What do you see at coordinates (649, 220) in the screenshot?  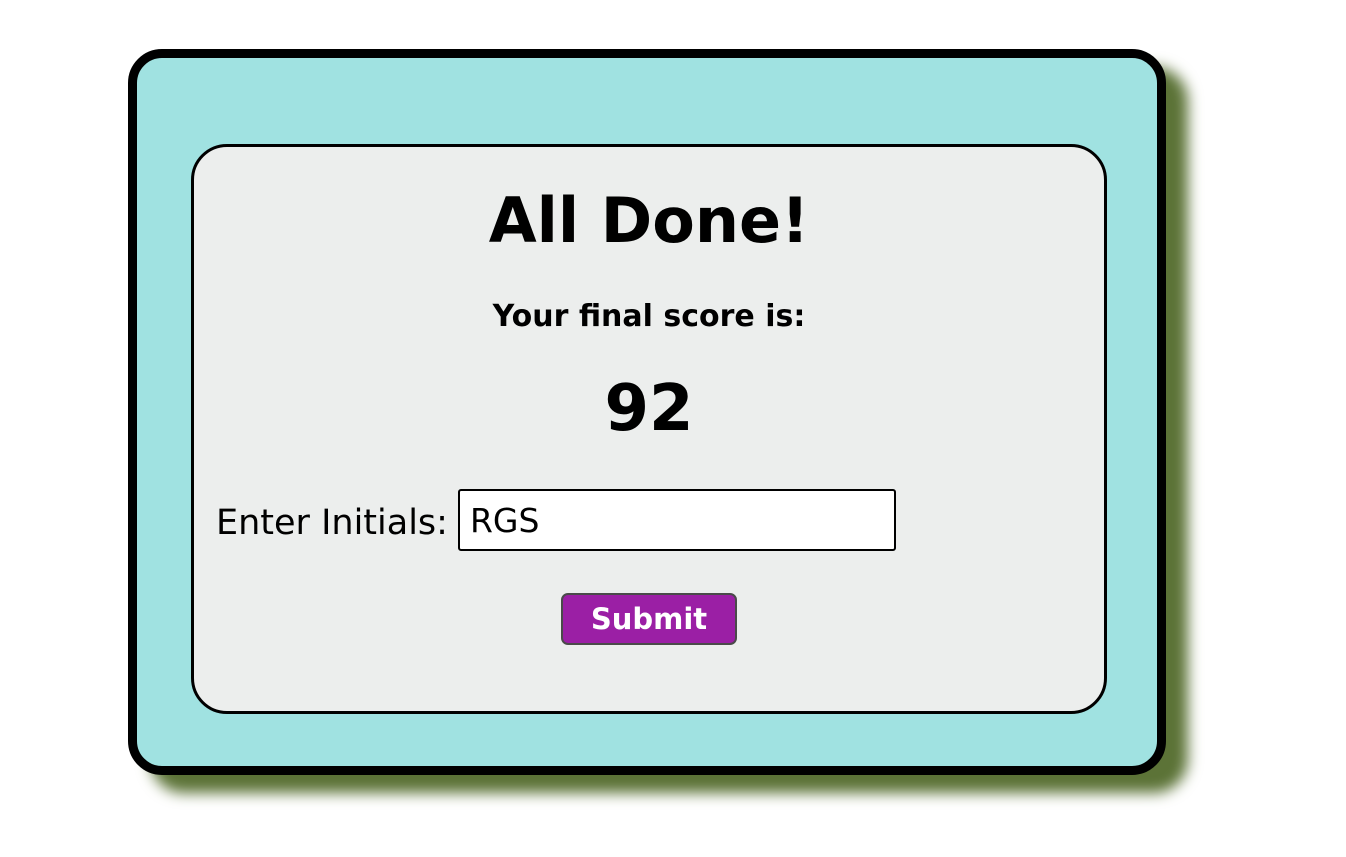 I see `page-title: All Done!` at bounding box center [649, 220].